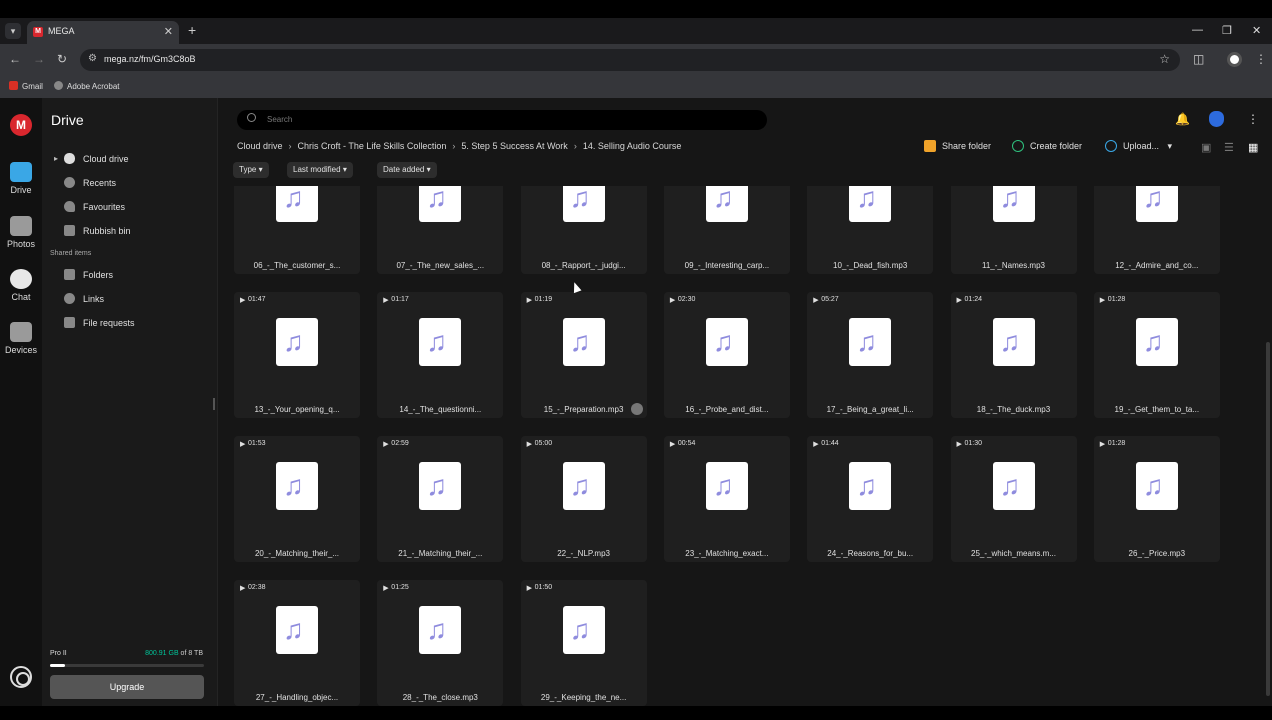 The height and width of the screenshot is (720, 1272). Describe the element at coordinates (90, 182) in the screenshot. I see `sidebar-item-recents: Recents` at that location.